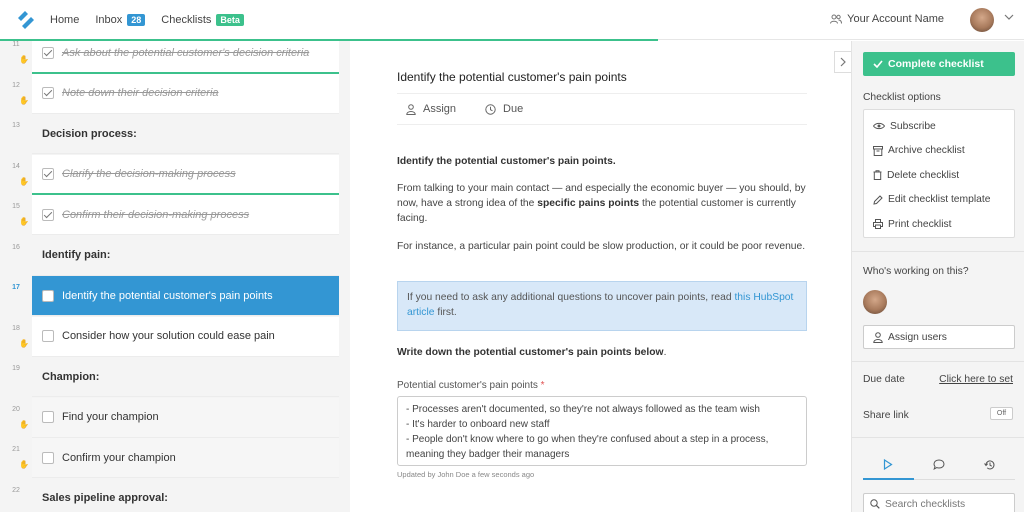 This screenshot has width=1024, height=512. What do you see at coordinates (185, 255) in the screenshot?
I see `task-heading: Identify pain:` at bounding box center [185, 255].